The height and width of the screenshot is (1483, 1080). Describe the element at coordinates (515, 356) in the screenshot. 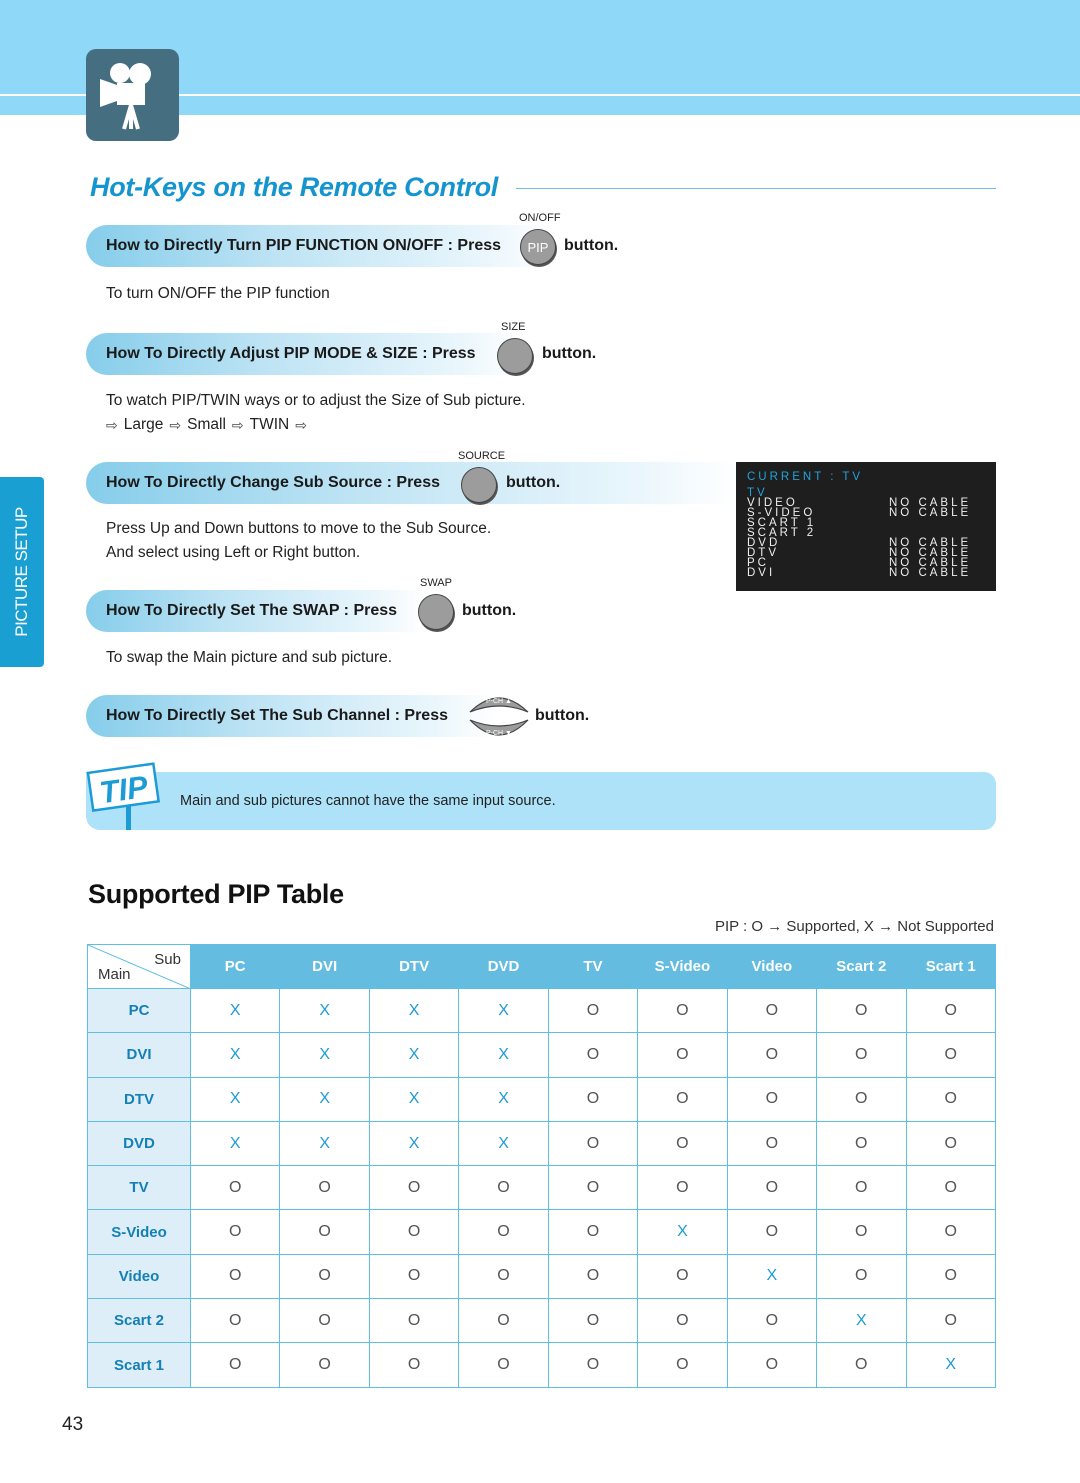

I see `size-button` at that location.